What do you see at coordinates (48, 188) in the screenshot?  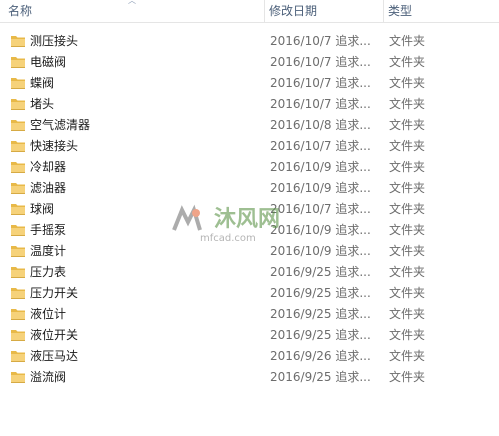 I see `file-name: 滤油器` at bounding box center [48, 188].